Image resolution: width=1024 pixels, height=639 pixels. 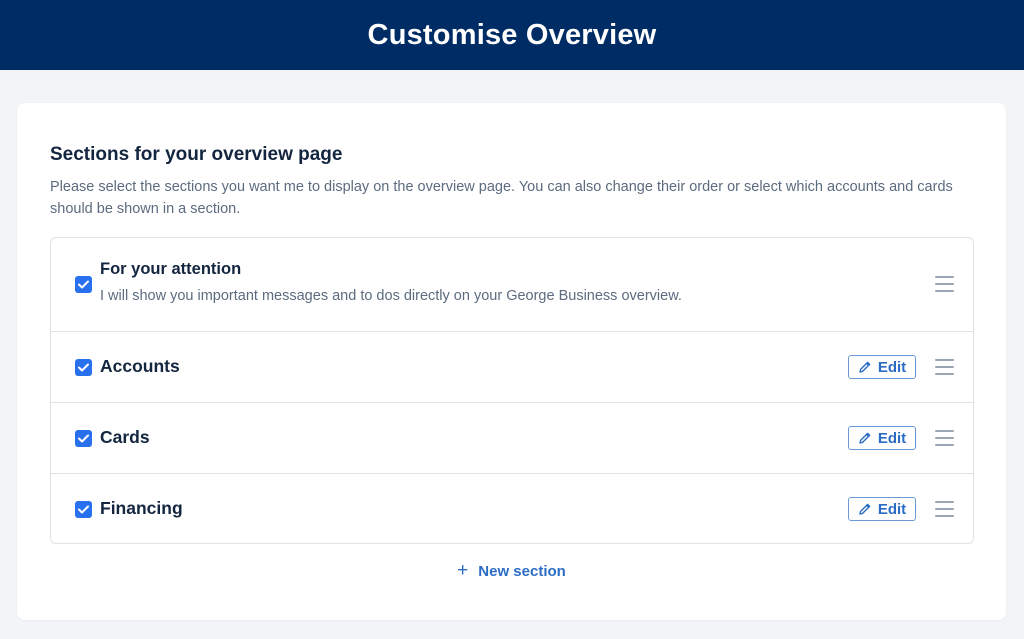 I want to click on list-item-cards: Cards Edit, so click(x=512, y=437).